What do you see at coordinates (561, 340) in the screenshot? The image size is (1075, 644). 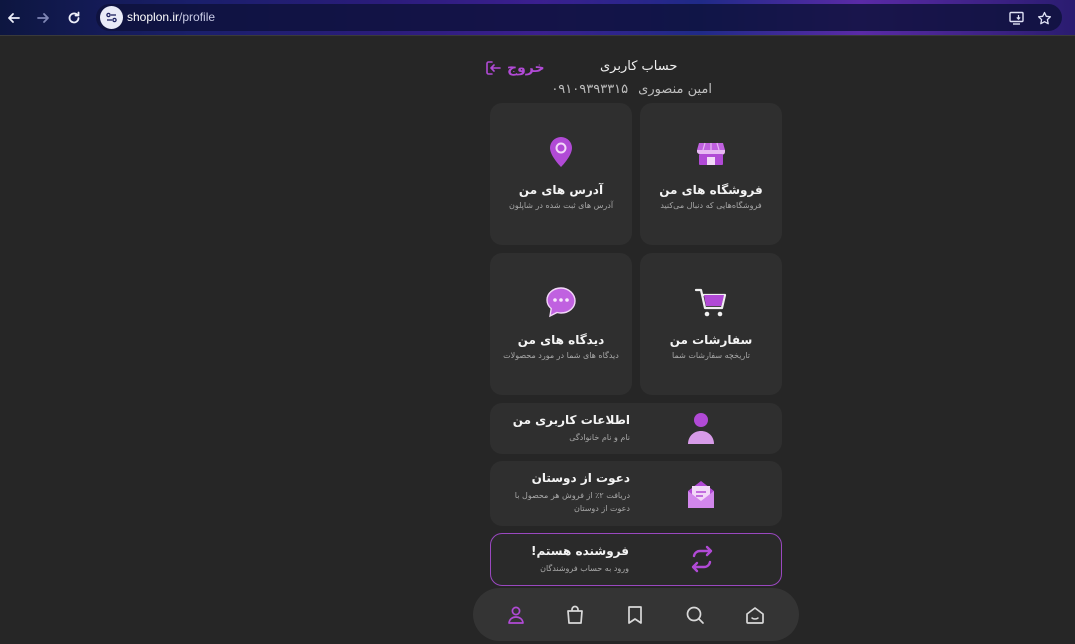 I see `tile-title: دیدگاه های من` at bounding box center [561, 340].